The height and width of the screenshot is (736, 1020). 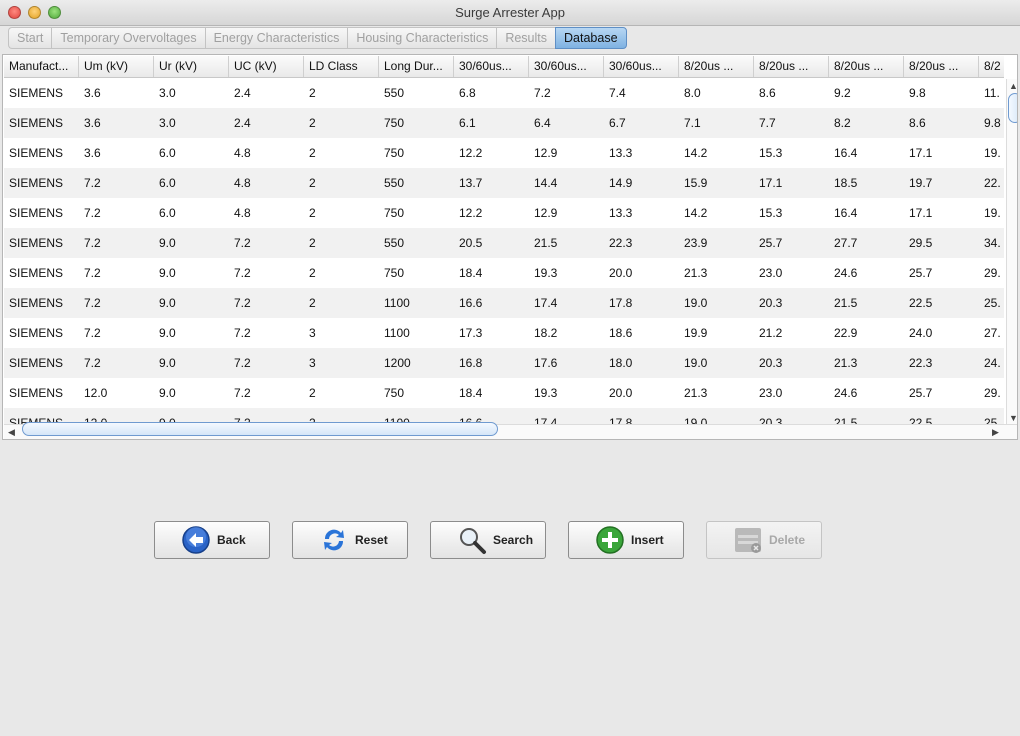 I want to click on table-cell: 20.3, so click(x=791, y=363).